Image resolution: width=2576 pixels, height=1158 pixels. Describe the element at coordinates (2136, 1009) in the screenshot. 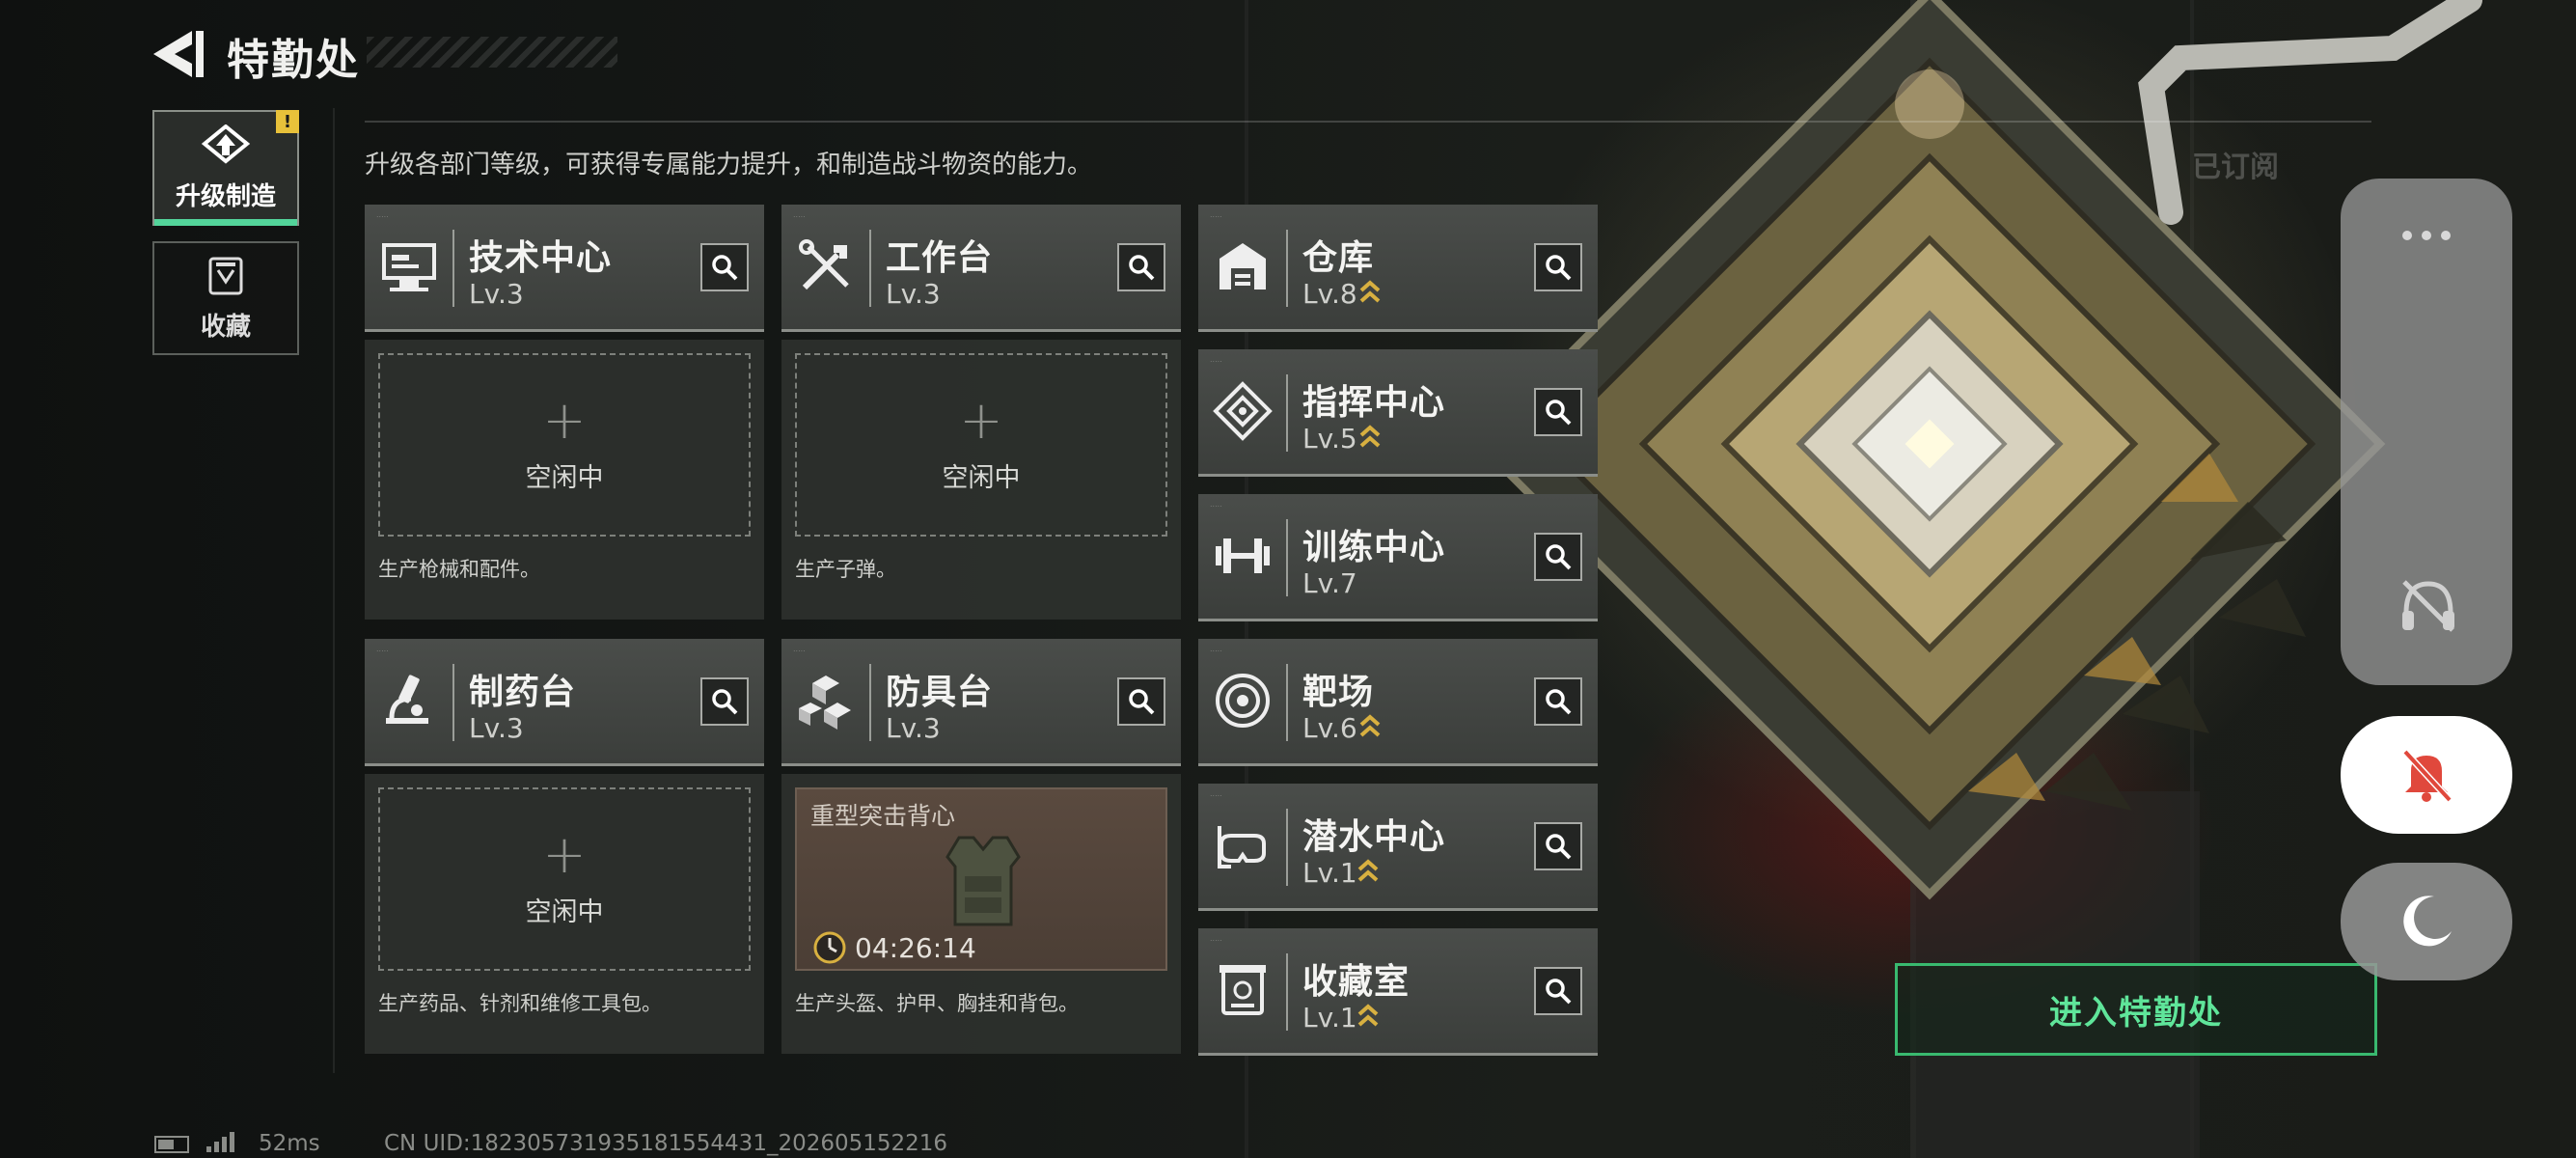

I see `enter-special-ops-button: 进入特勤处` at that location.